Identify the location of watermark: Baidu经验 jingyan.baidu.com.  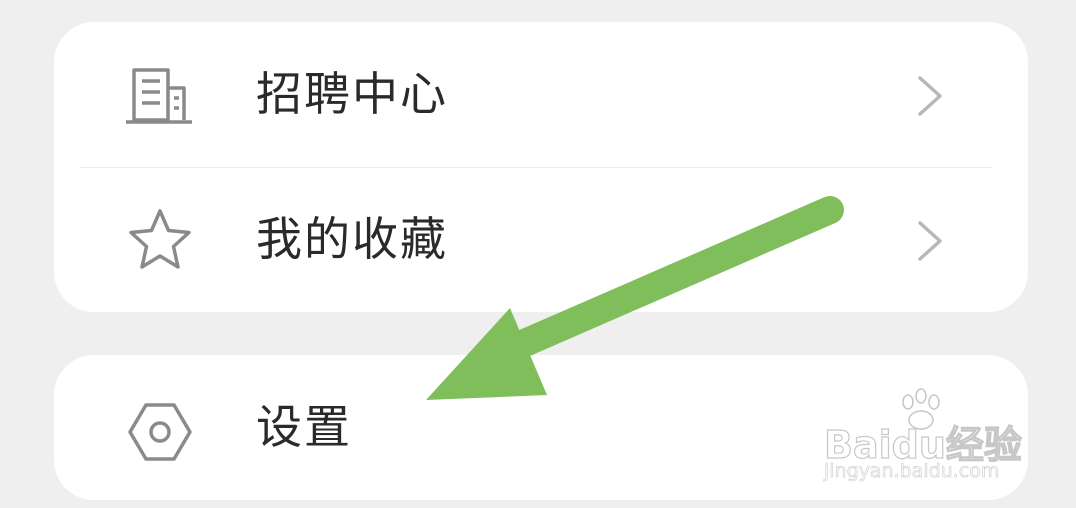
(923, 443).